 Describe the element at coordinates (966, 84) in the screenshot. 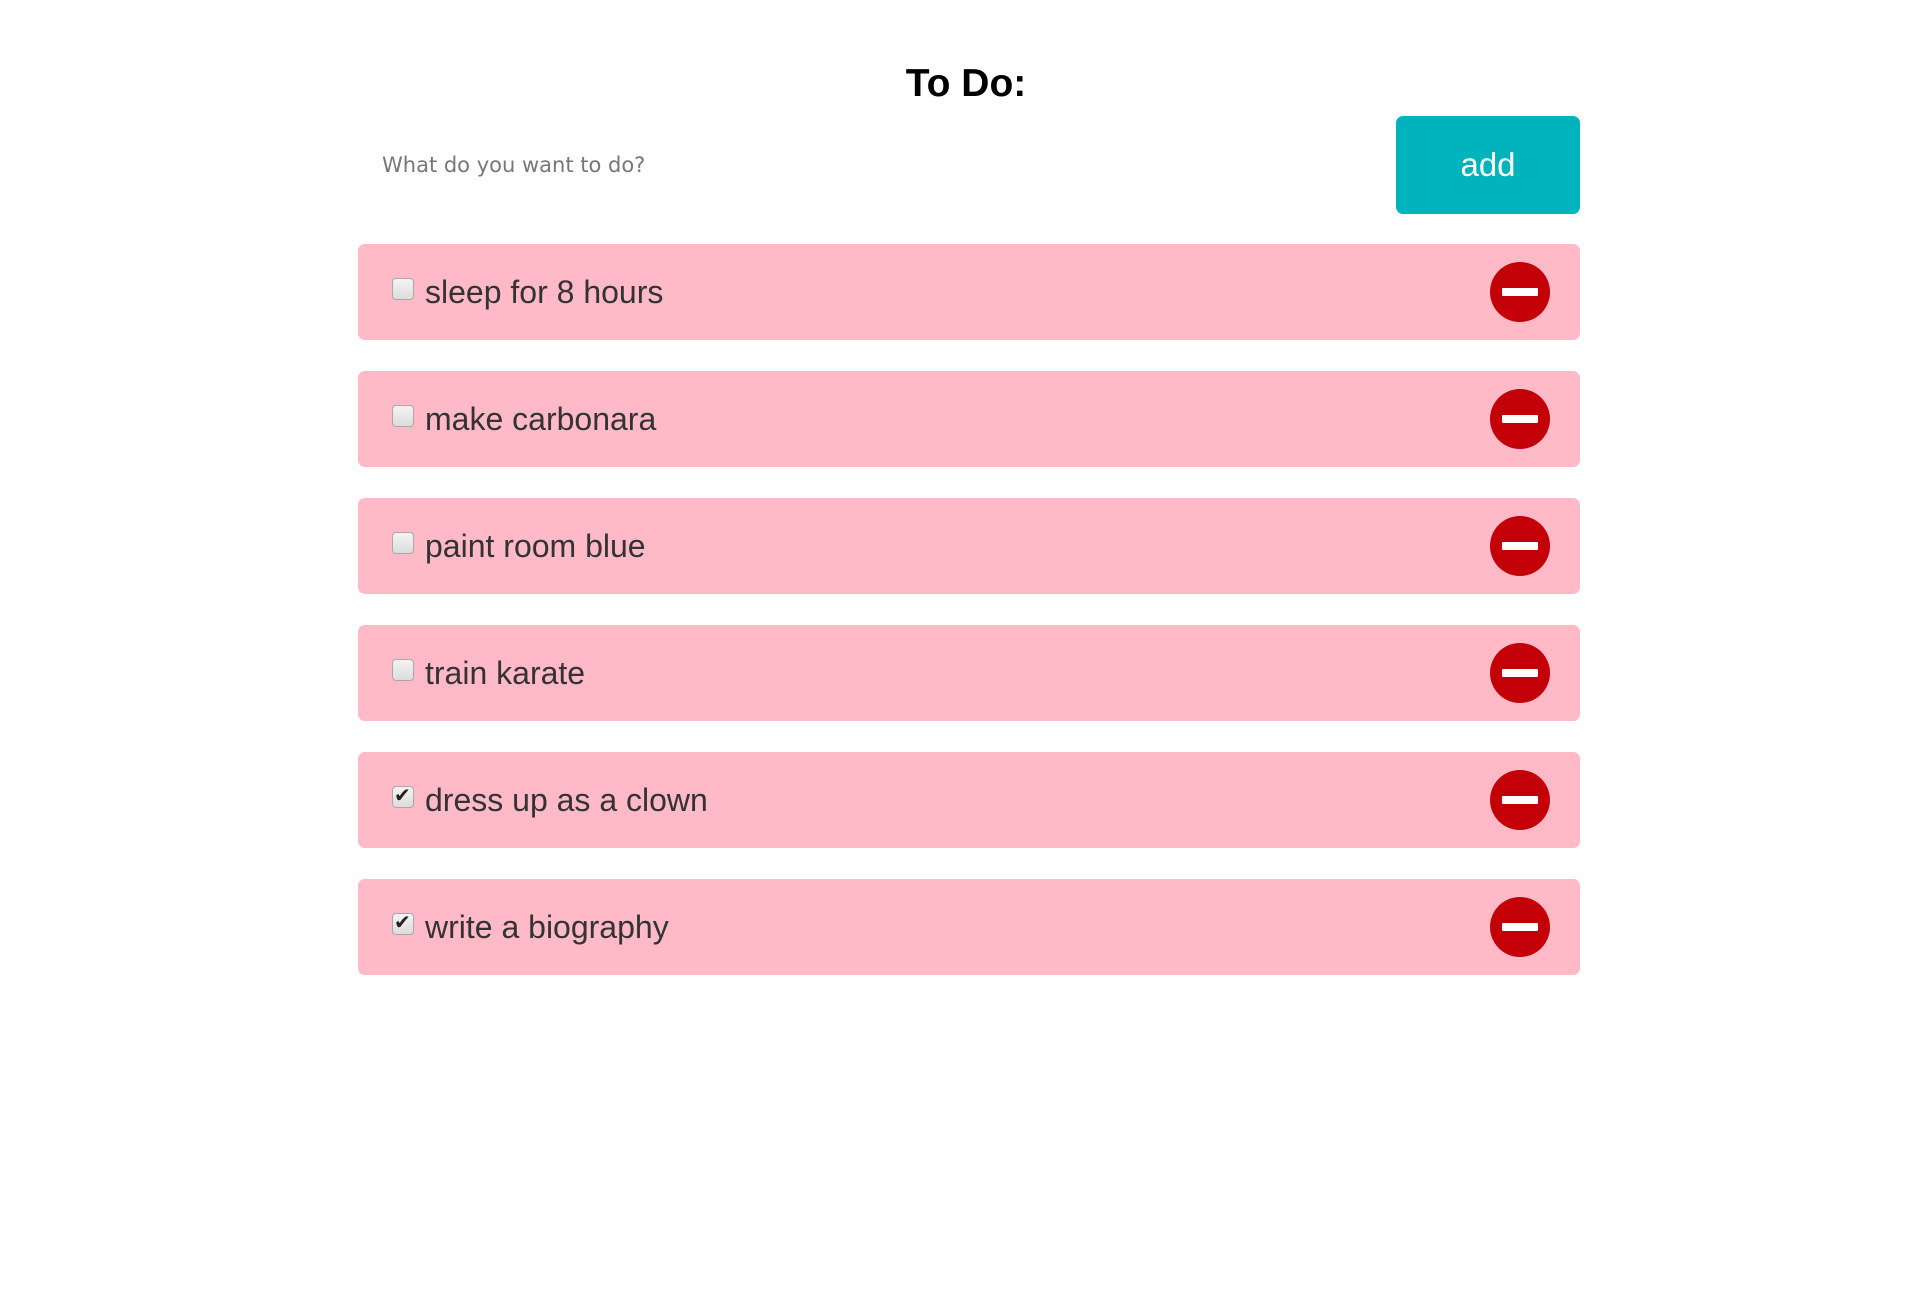

I see `page-title: To Do:` at that location.